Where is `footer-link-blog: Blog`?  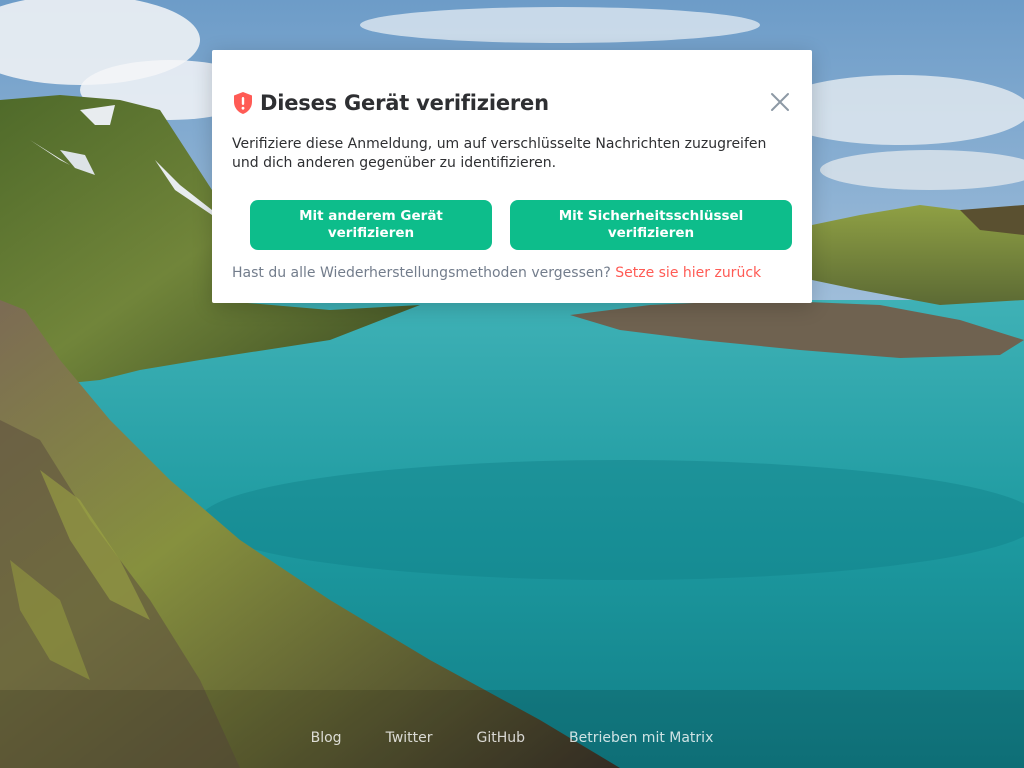 footer-link-blog: Blog is located at coordinates (326, 738).